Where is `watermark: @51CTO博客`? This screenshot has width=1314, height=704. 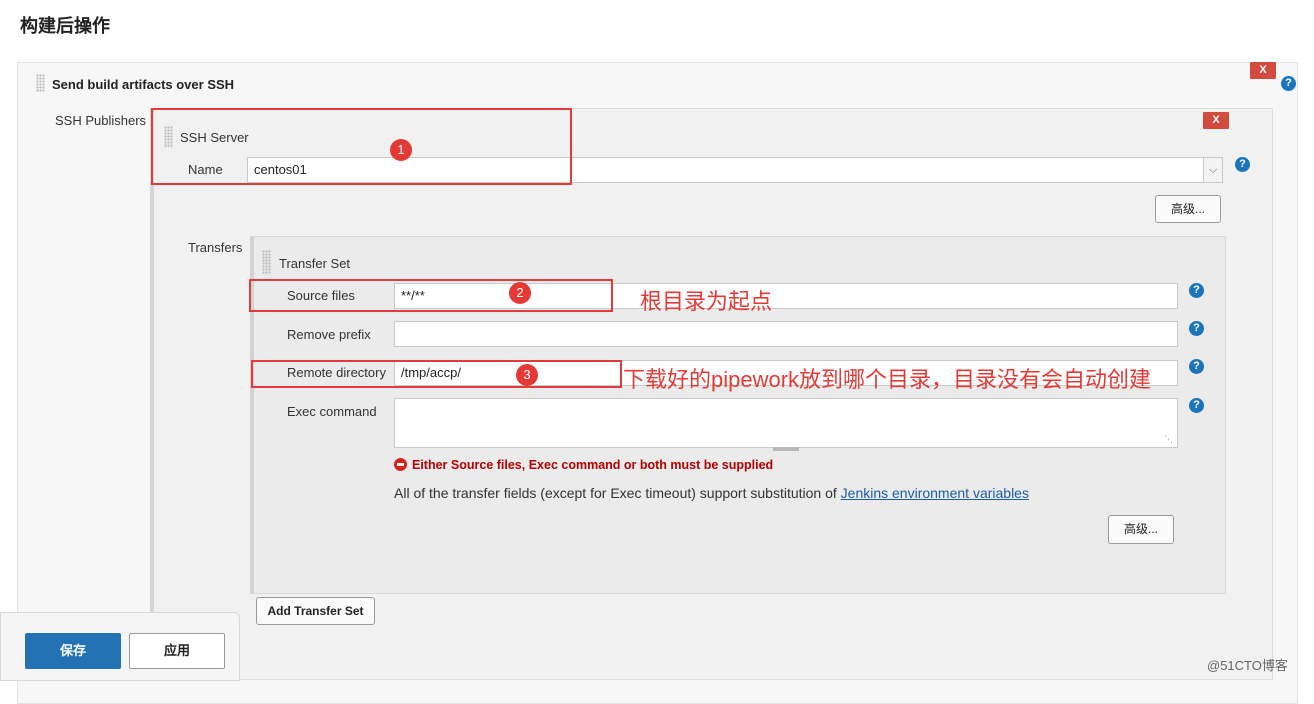 watermark: @51CTO博客 is located at coordinates (1247, 665).